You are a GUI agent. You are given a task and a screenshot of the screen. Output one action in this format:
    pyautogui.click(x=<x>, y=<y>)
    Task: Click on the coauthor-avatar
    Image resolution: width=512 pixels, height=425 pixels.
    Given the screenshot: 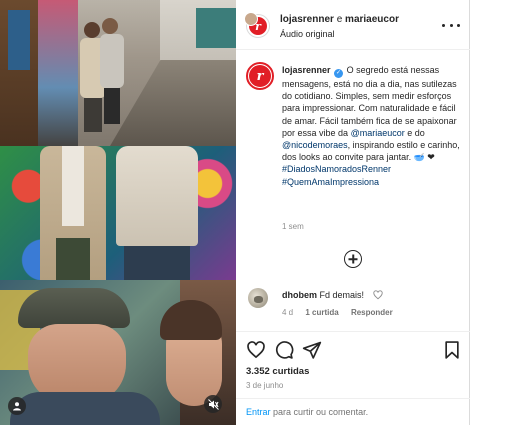 What is the action you would take?
    pyautogui.click(x=251, y=19)
    